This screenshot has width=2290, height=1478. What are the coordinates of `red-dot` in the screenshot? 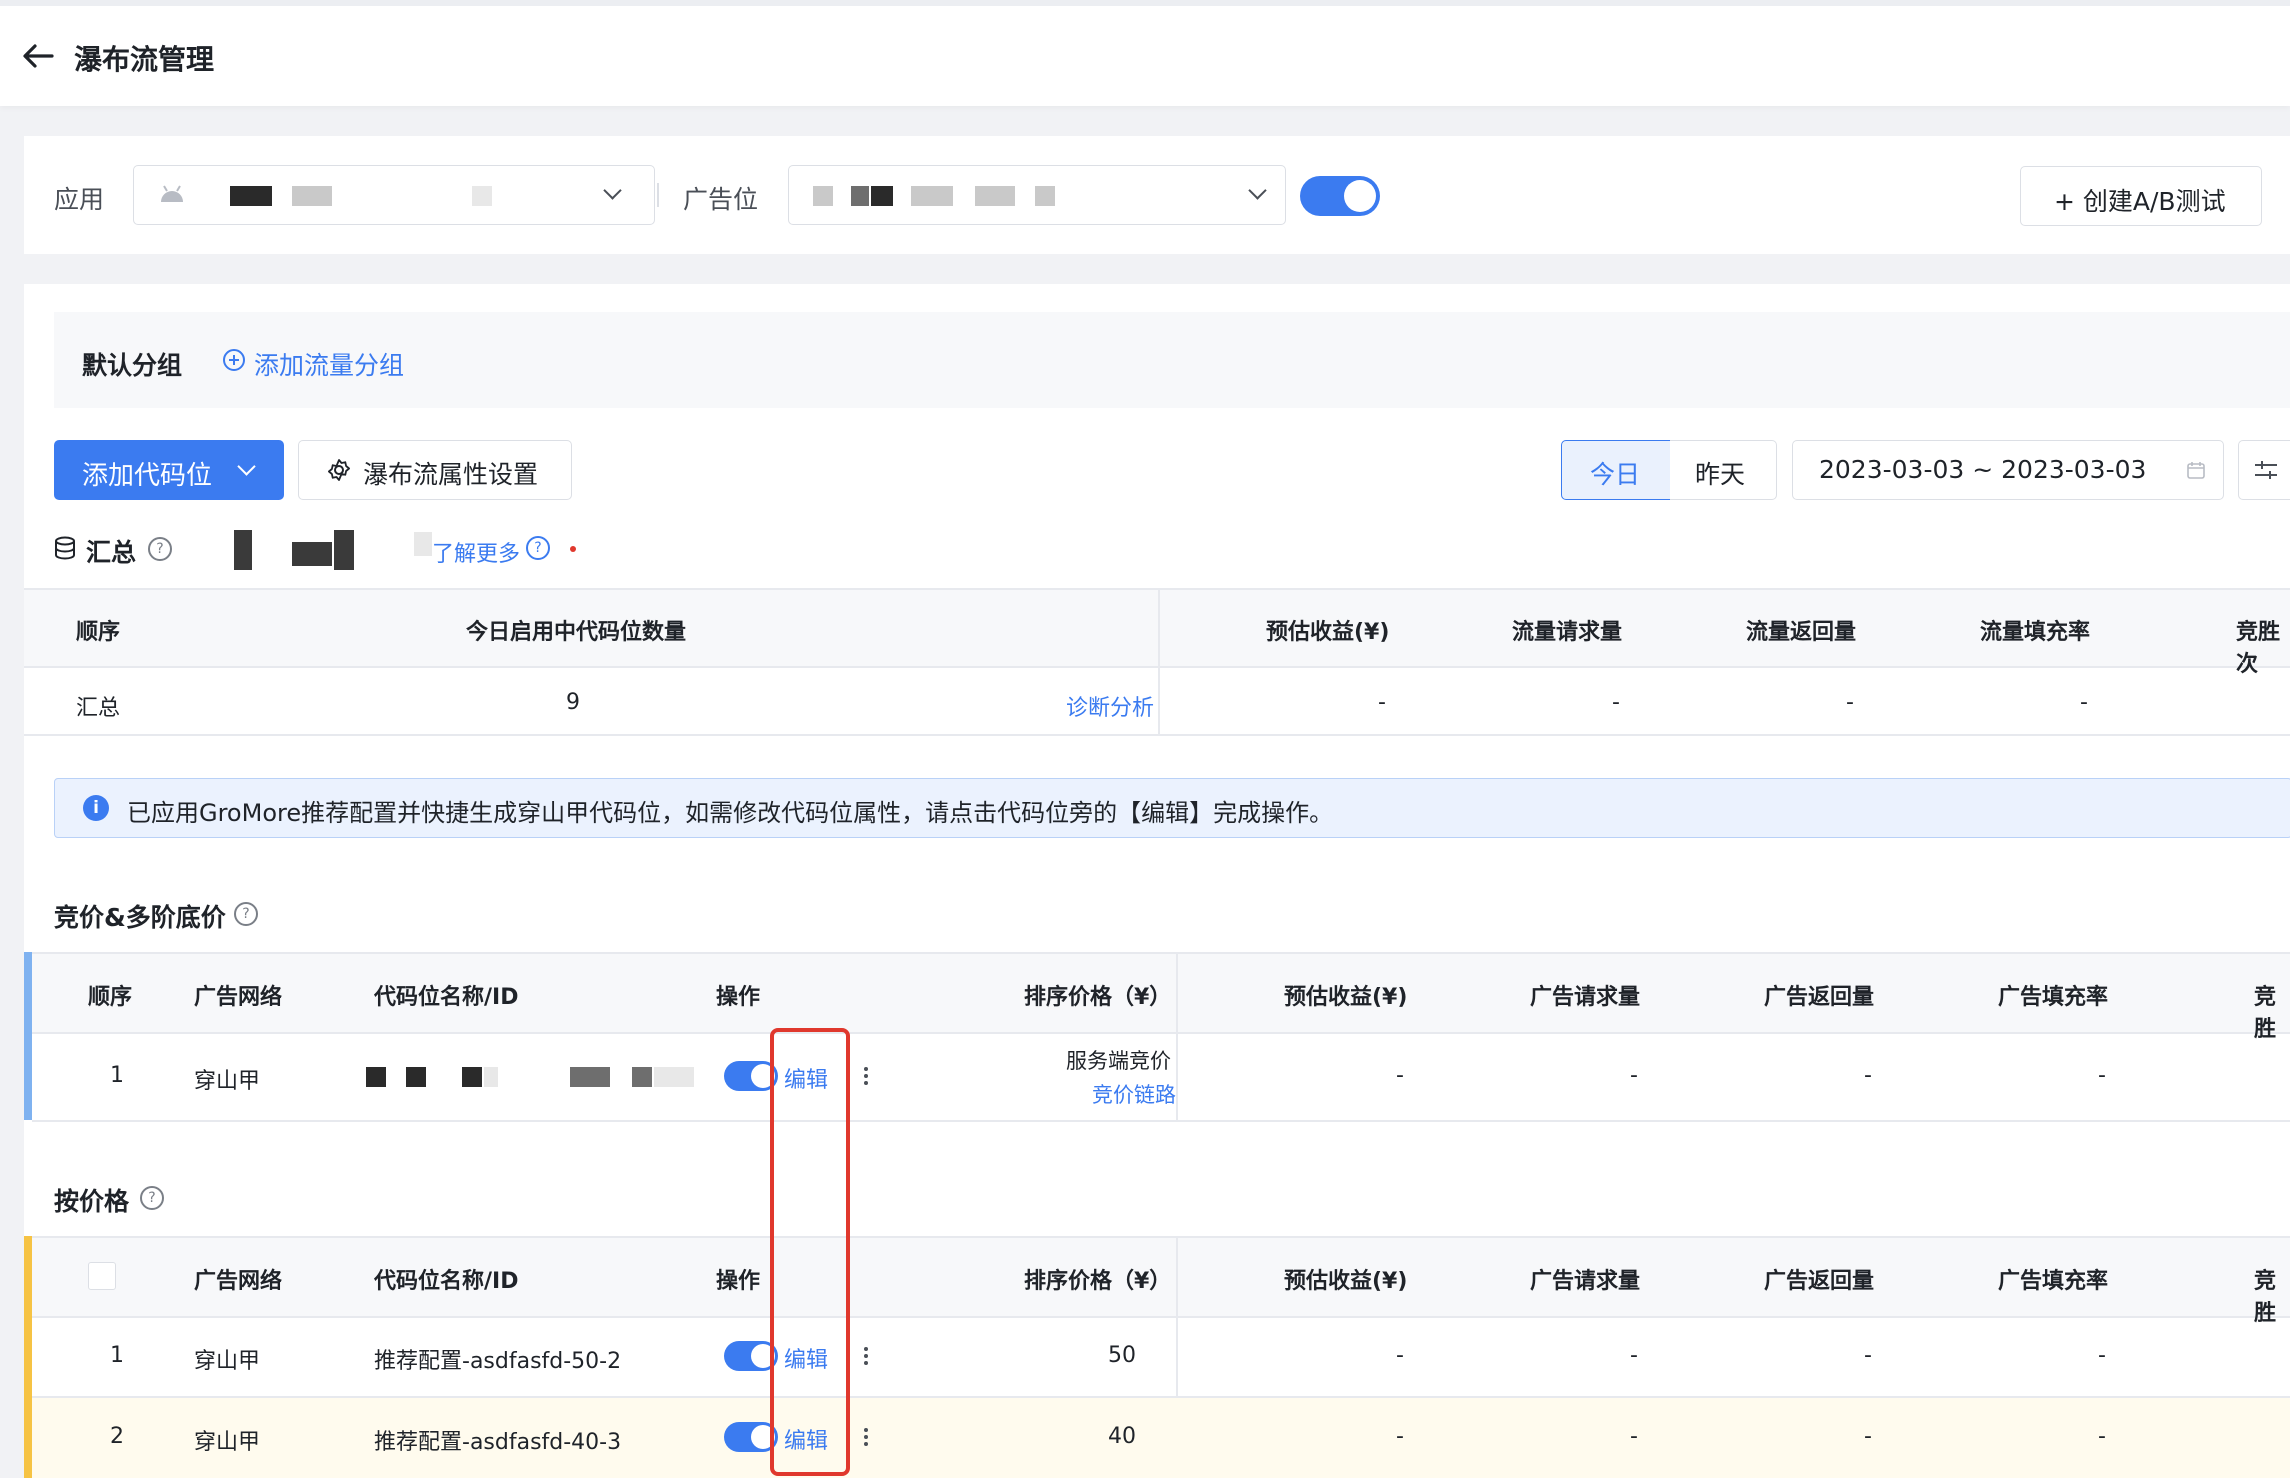 It's located at (573, 549).